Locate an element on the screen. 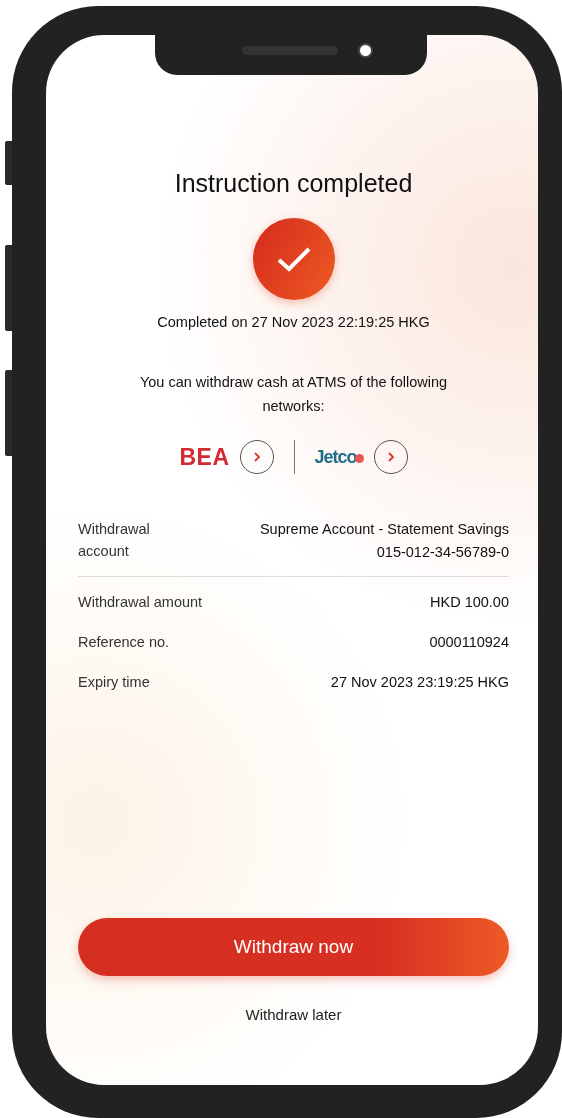  detail-label: Withdrawal account is located at coordinates (114, 540).